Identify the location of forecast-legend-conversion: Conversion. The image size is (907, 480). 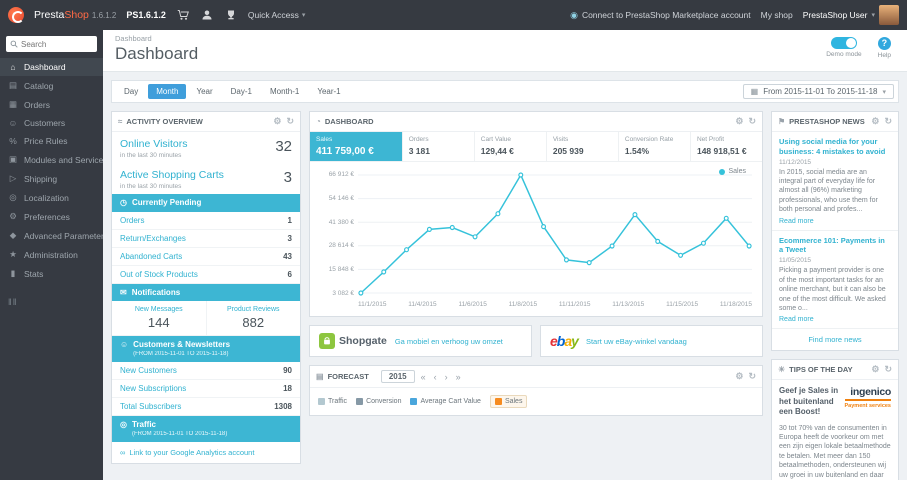
(378, 401).